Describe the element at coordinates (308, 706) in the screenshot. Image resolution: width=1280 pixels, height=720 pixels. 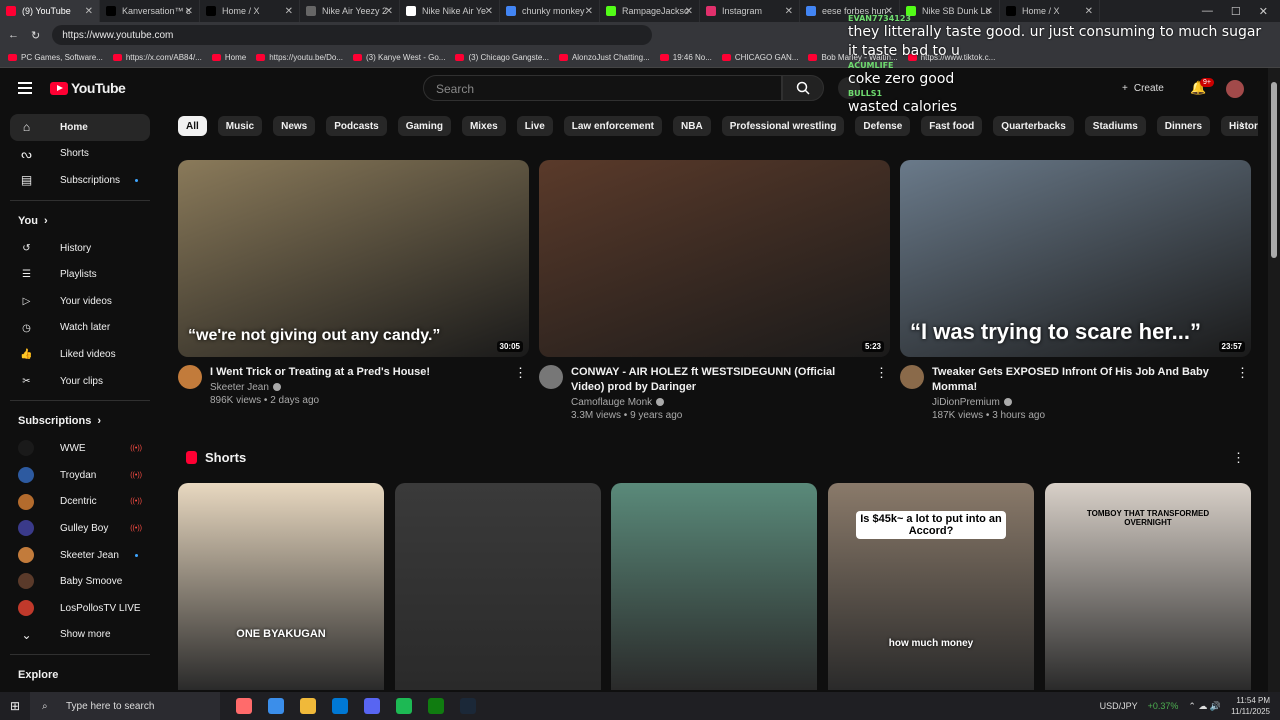
I see `file-explorer-icon` at that location.